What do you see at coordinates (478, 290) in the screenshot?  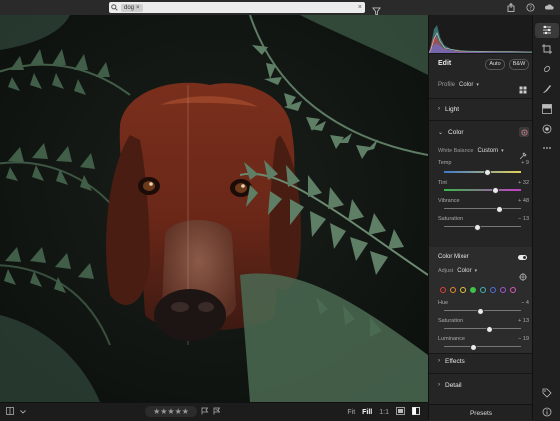 I see `color-swatches` at bounding box center [478, 290].